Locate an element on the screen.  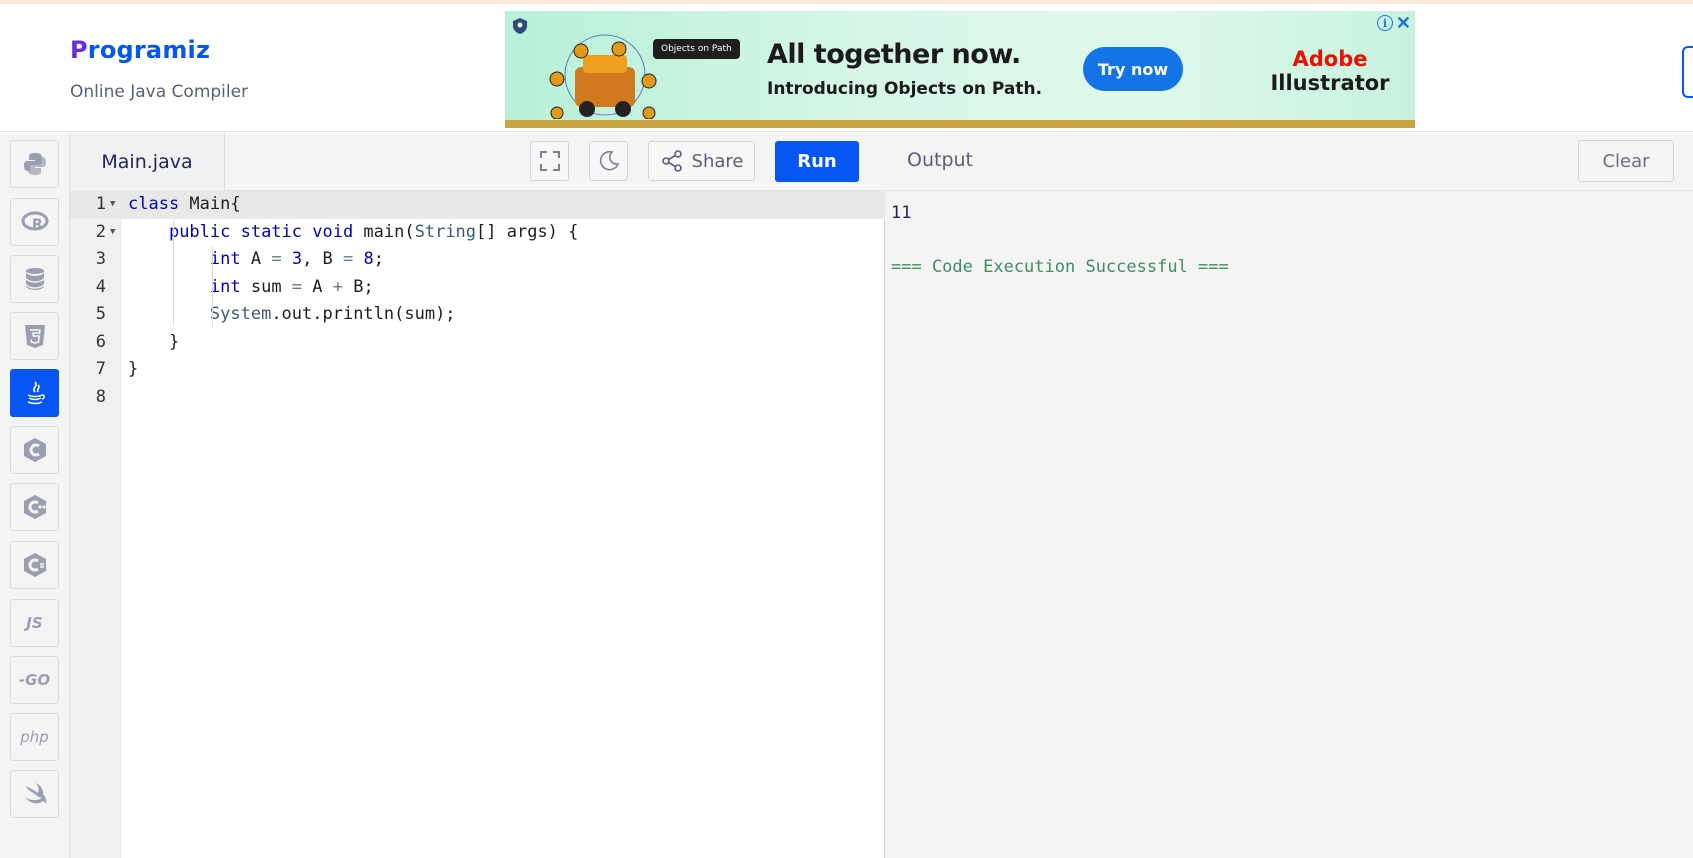
editor-toolbar: Main.java Share Run is located at coordinates (477, 162).